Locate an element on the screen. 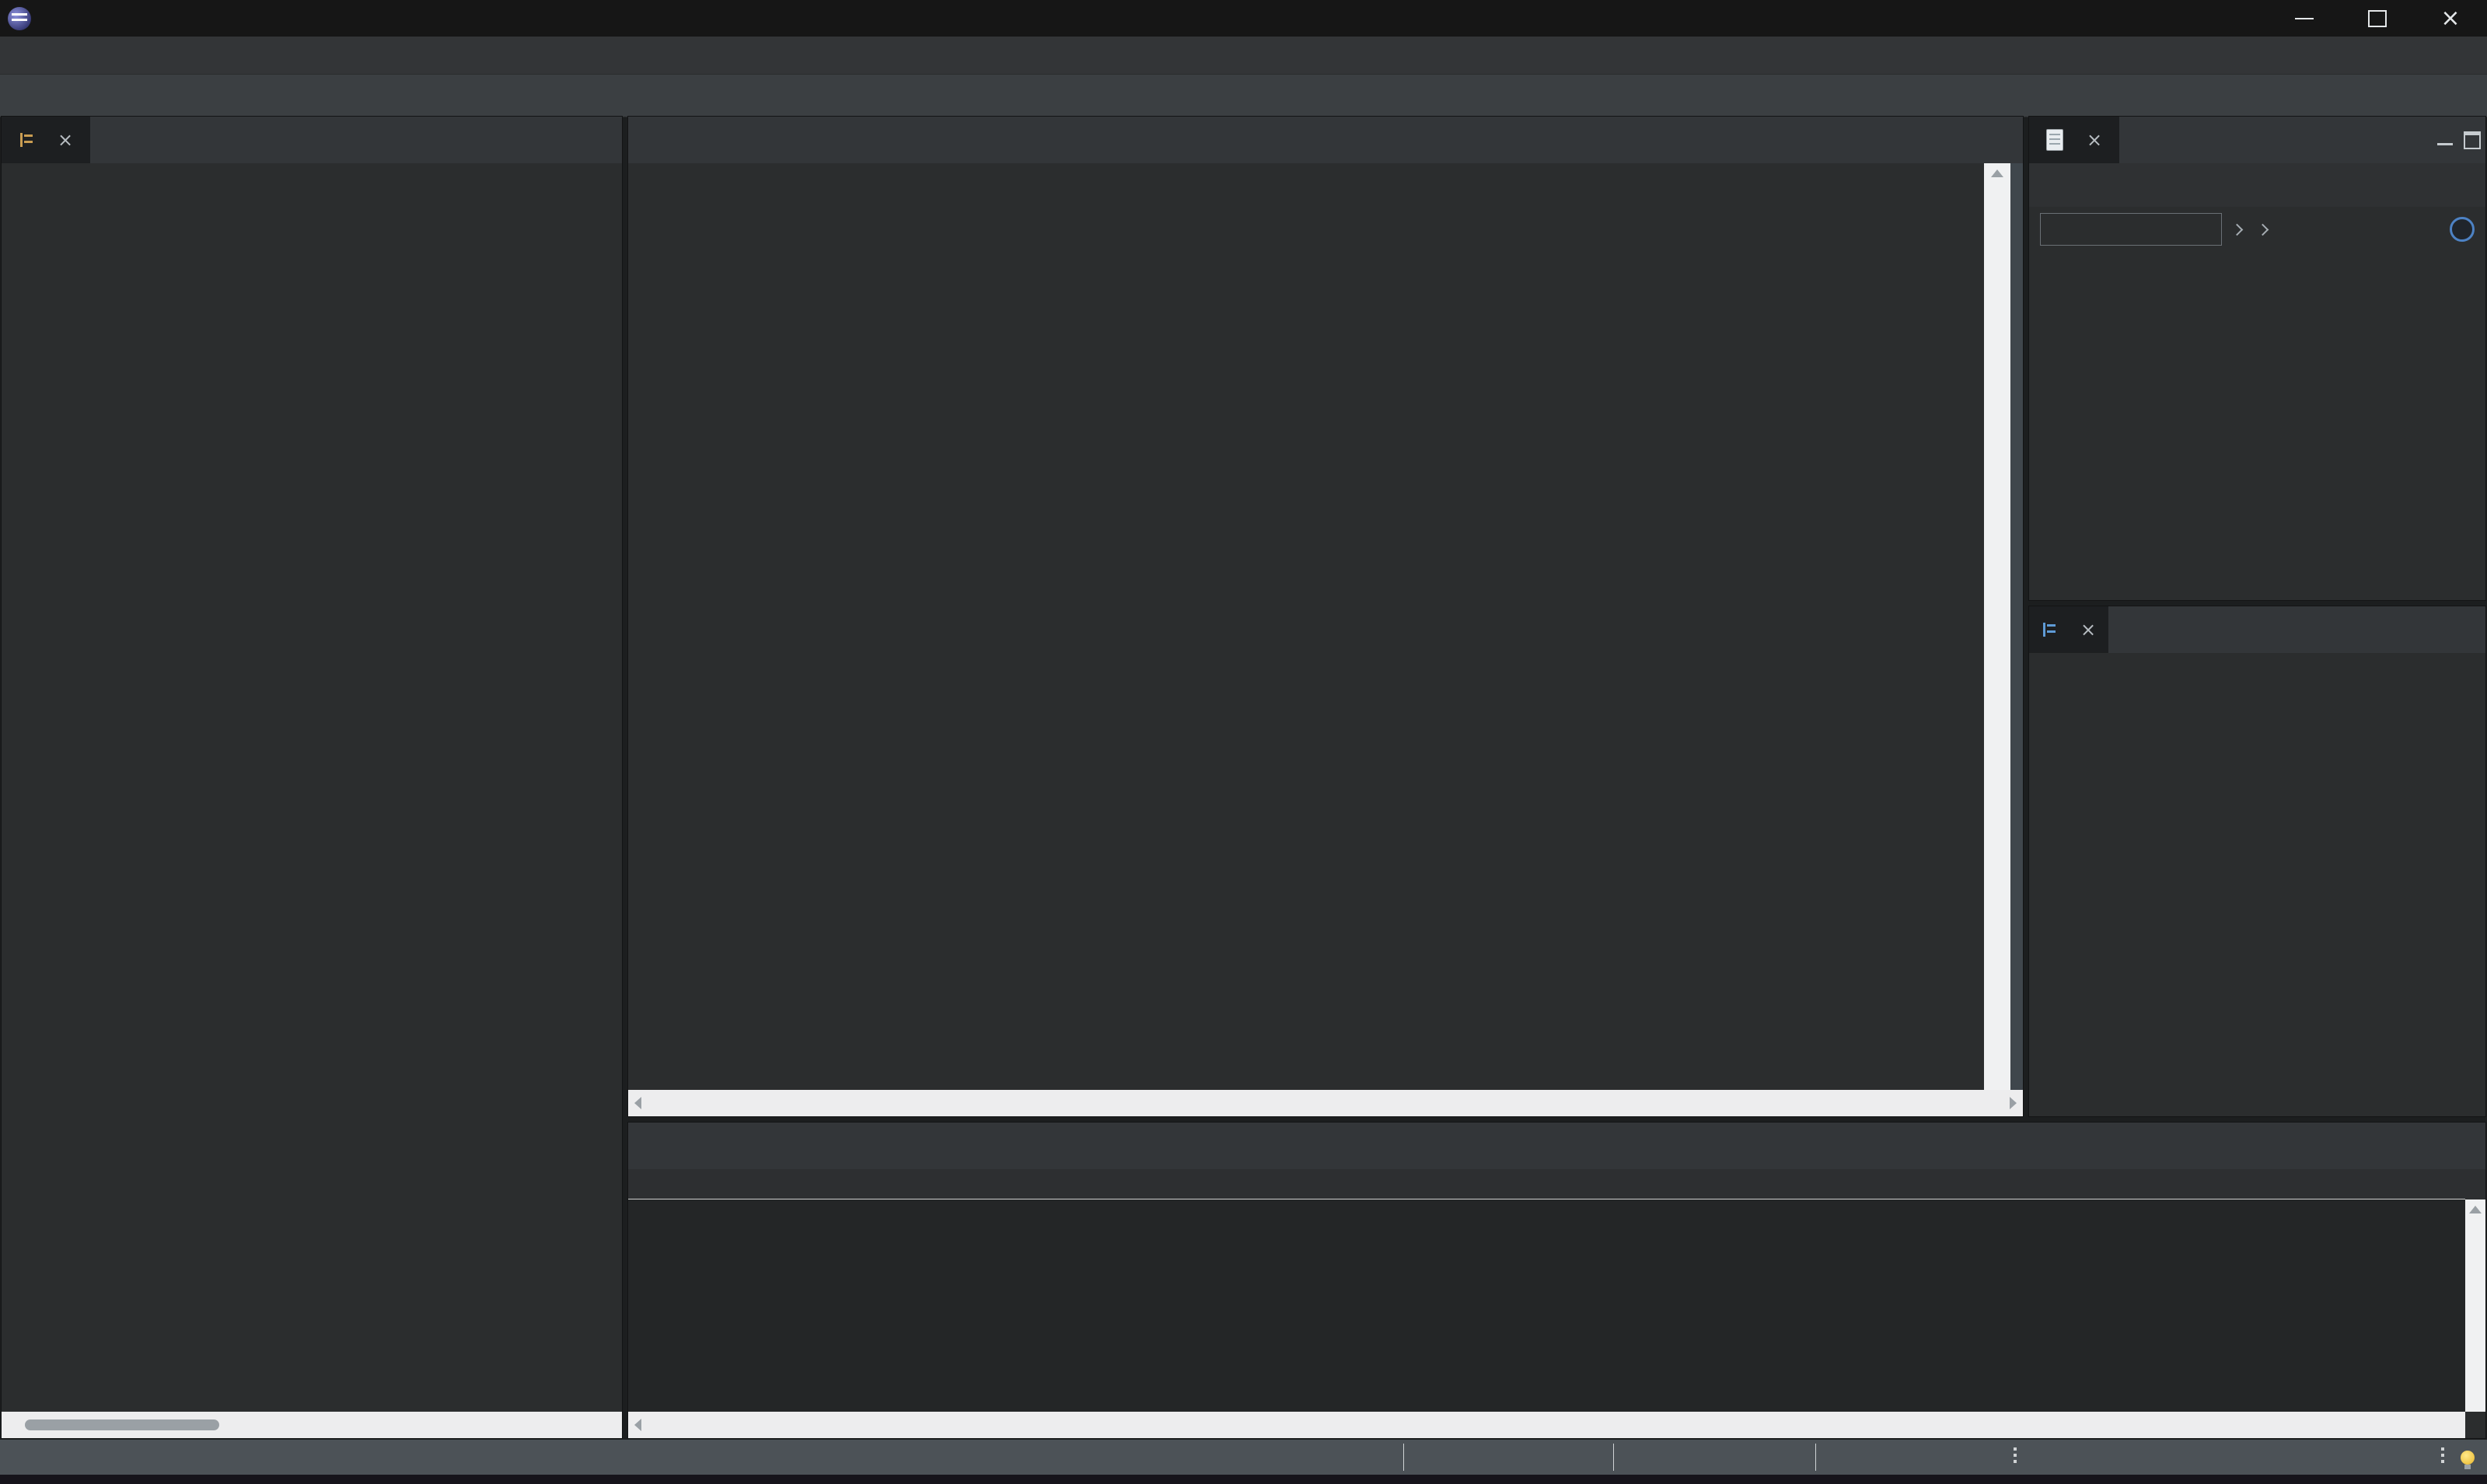 This screenshot has width=2487, height=1484. activate-task is located at coordinates (2264, 229).